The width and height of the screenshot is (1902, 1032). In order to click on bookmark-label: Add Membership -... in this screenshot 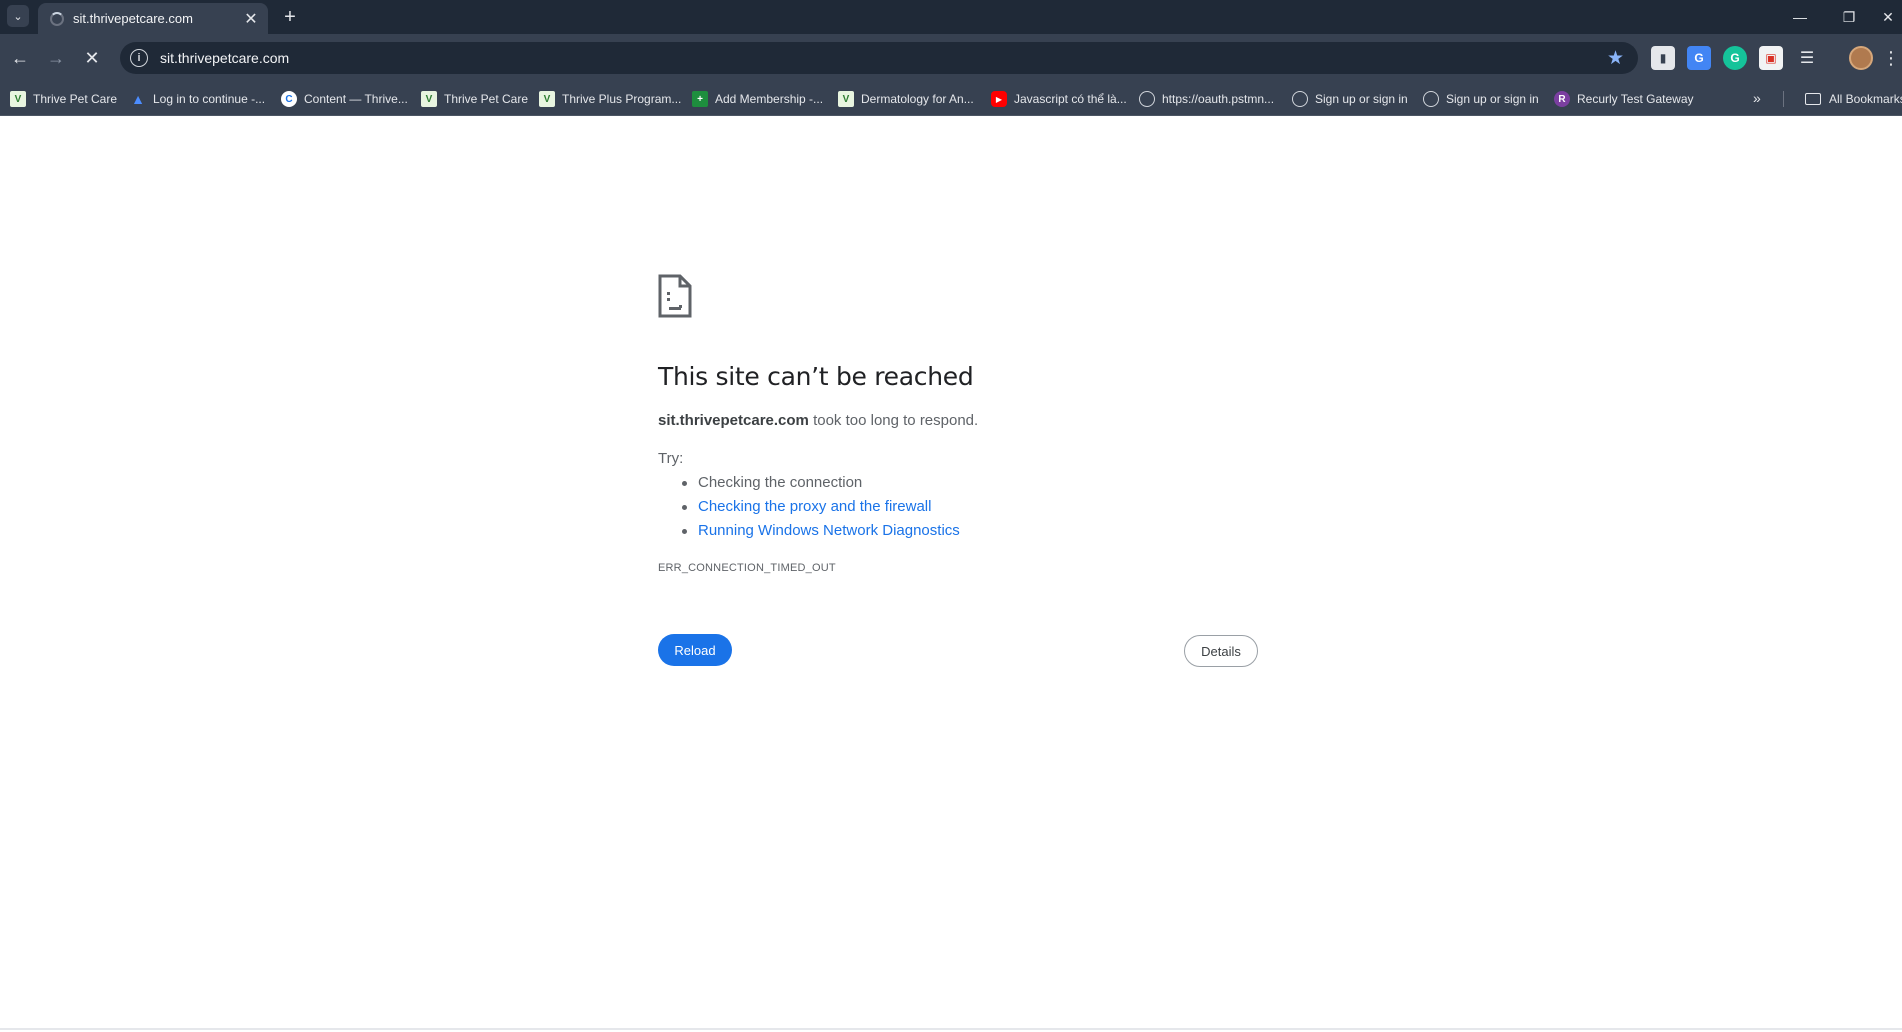, I will do `click(769, 99)`.